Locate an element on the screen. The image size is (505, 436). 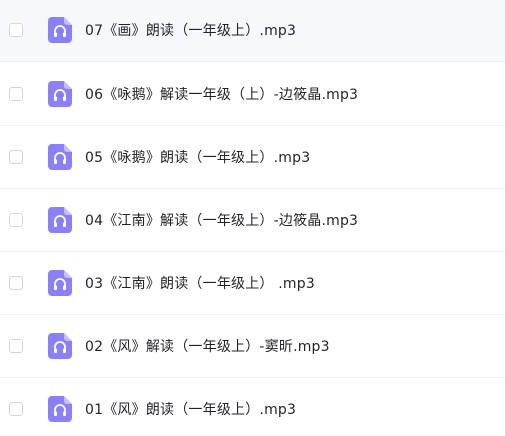
file-name: 06《咏鹅》解读一年级（上）-边筱晶.mp3 is located at coordinates (221, 94).